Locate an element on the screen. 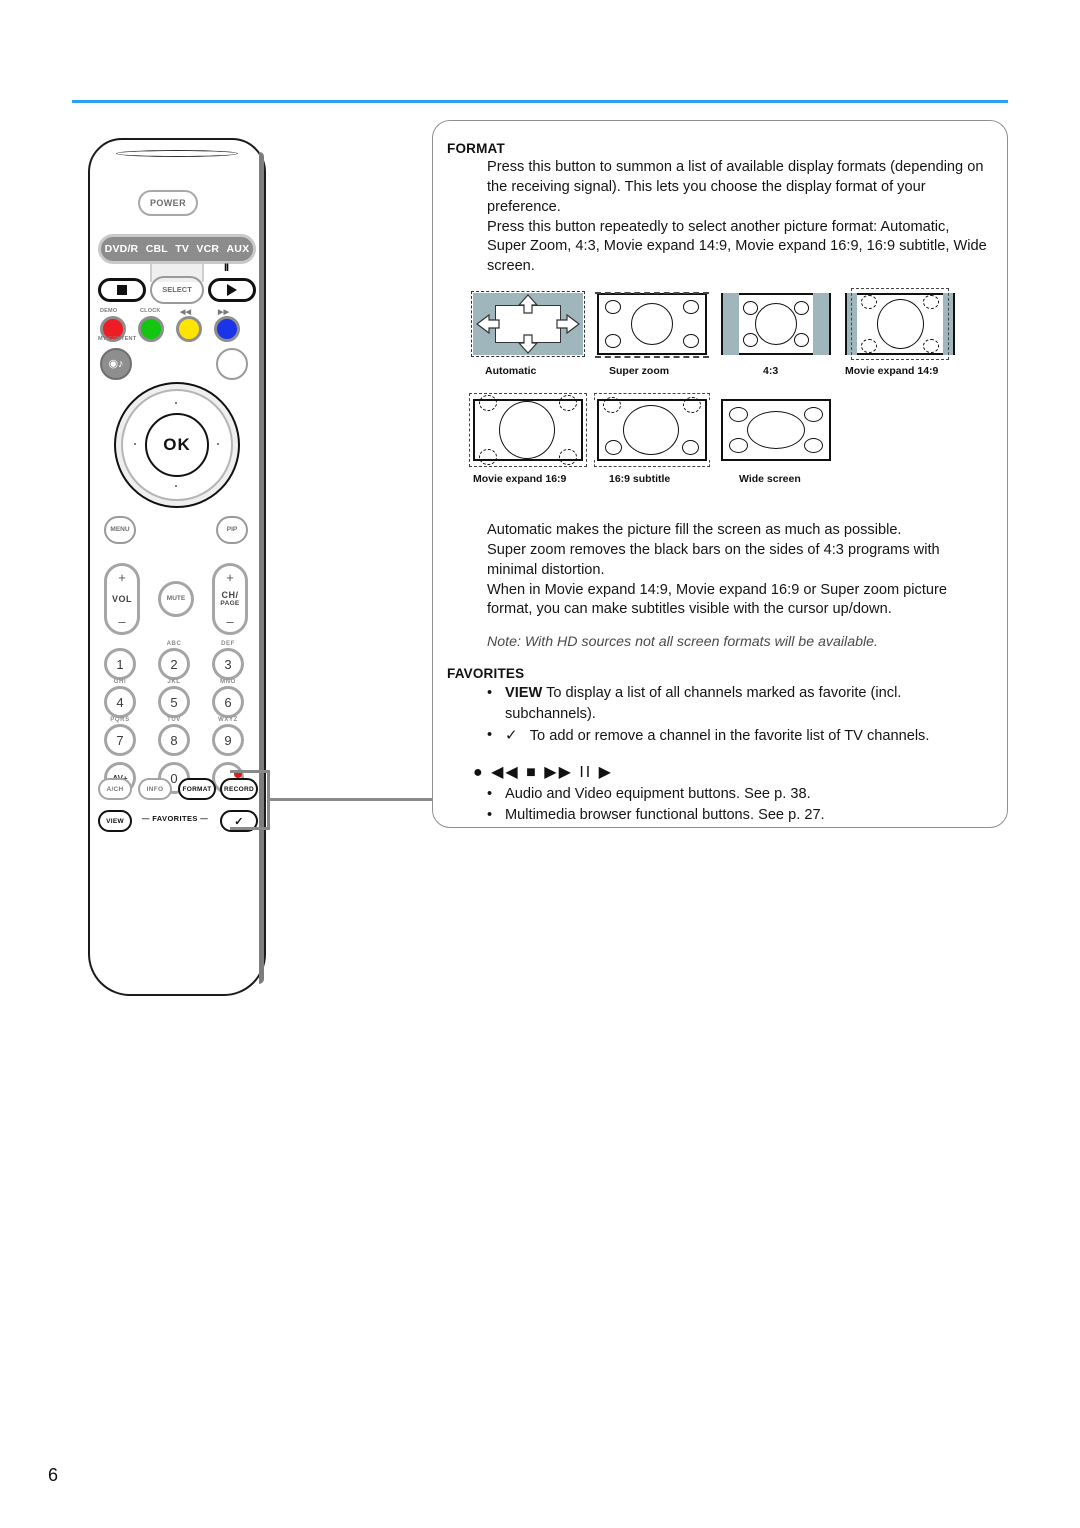 This screenshot has width=1080, height=1528. pause-icon: II is located at coordinates (226, 268).